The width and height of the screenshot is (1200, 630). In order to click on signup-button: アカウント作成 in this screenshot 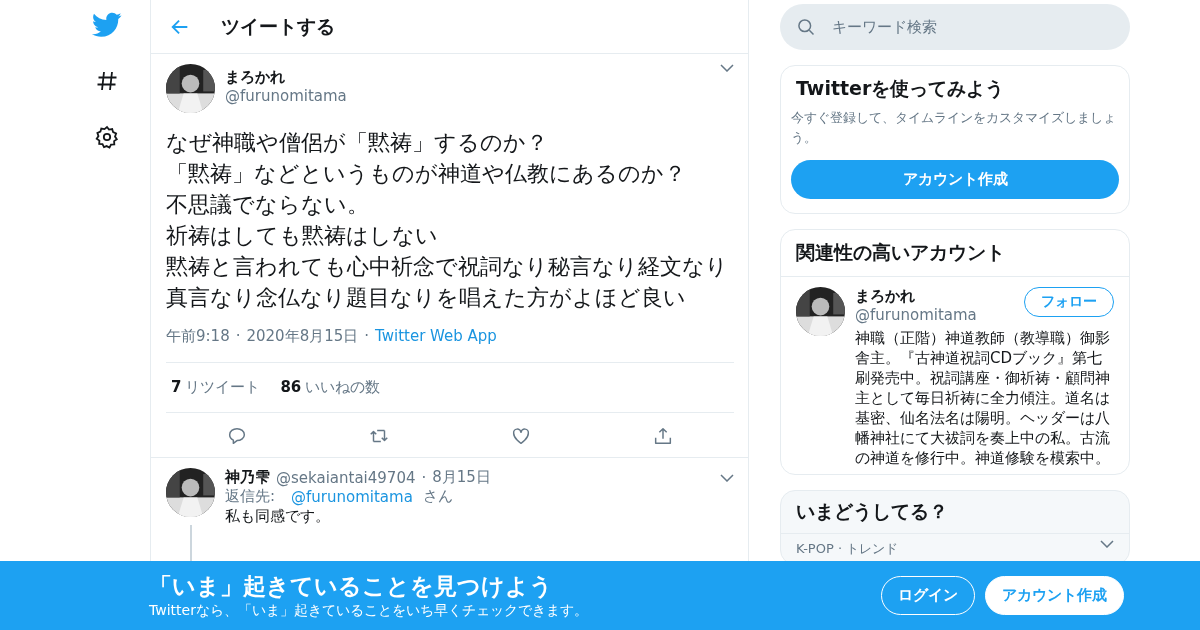, I will do `click(1054, 595)`.